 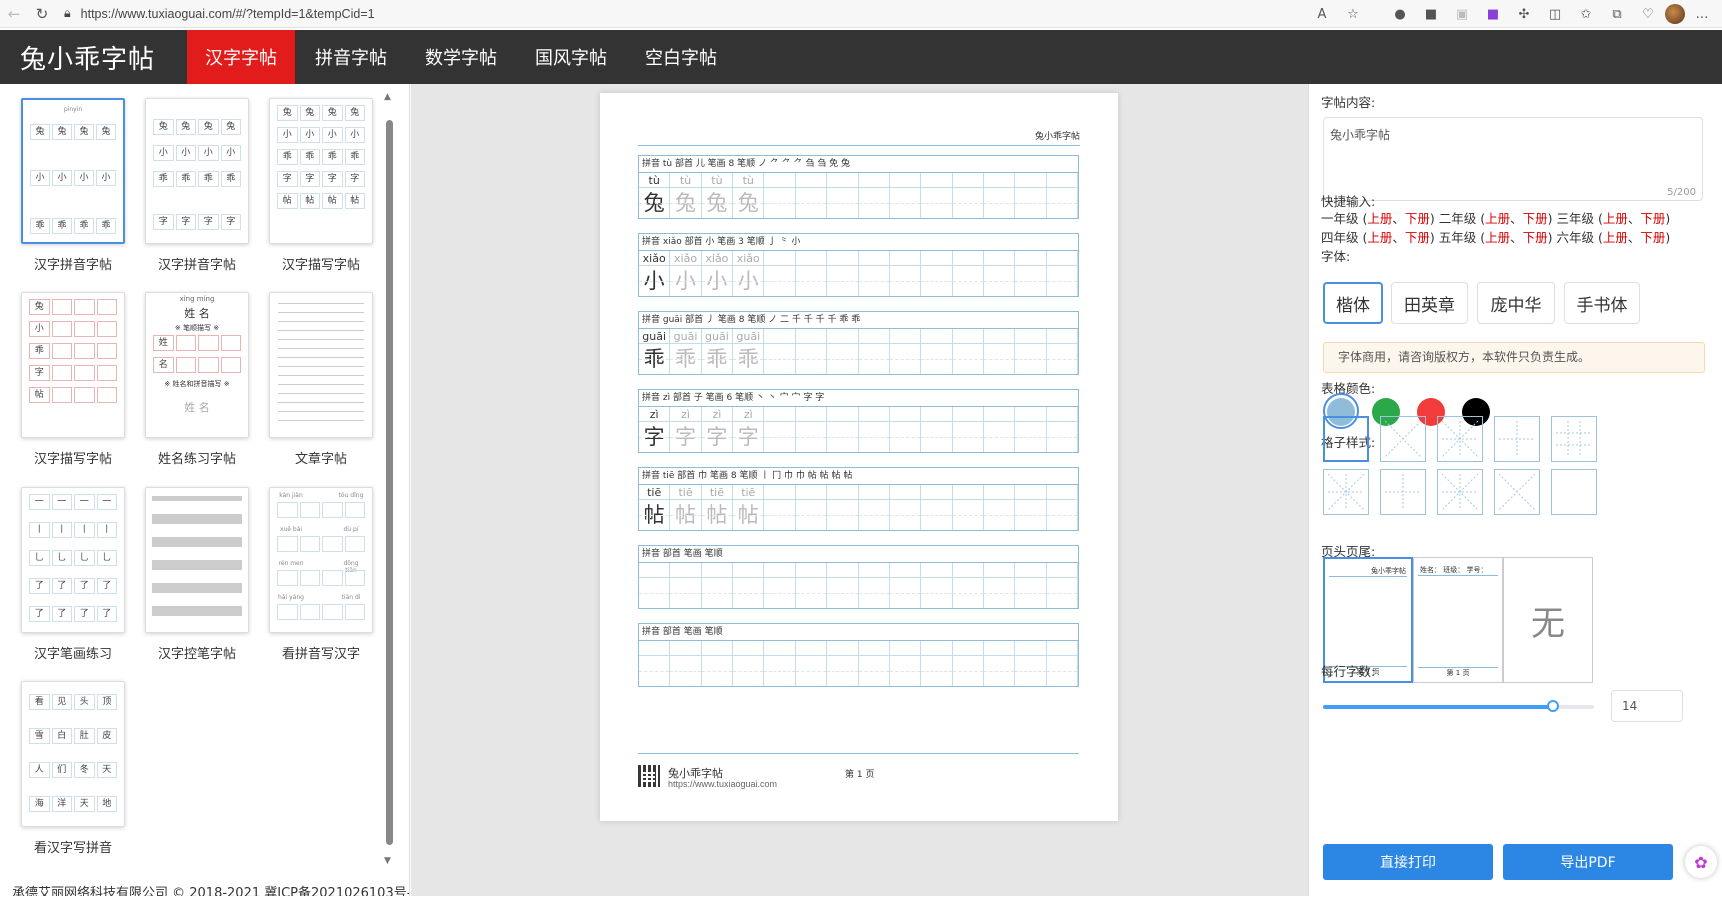 I want to click on template-thumbnail: 一一一一 丨丨丨丨 乚乚乚乚 了了了了 了了了了, so click(x=73, y=560).